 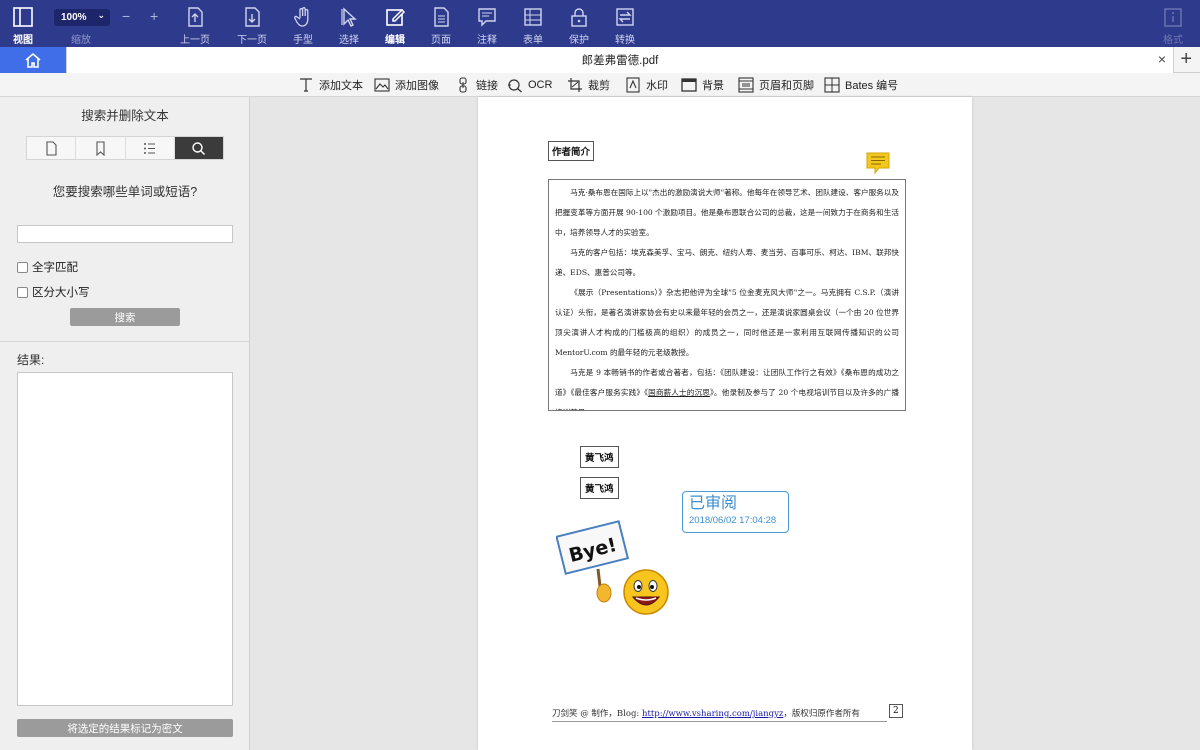 I want to click on background-button: 背景, so click(x=702, y=85).